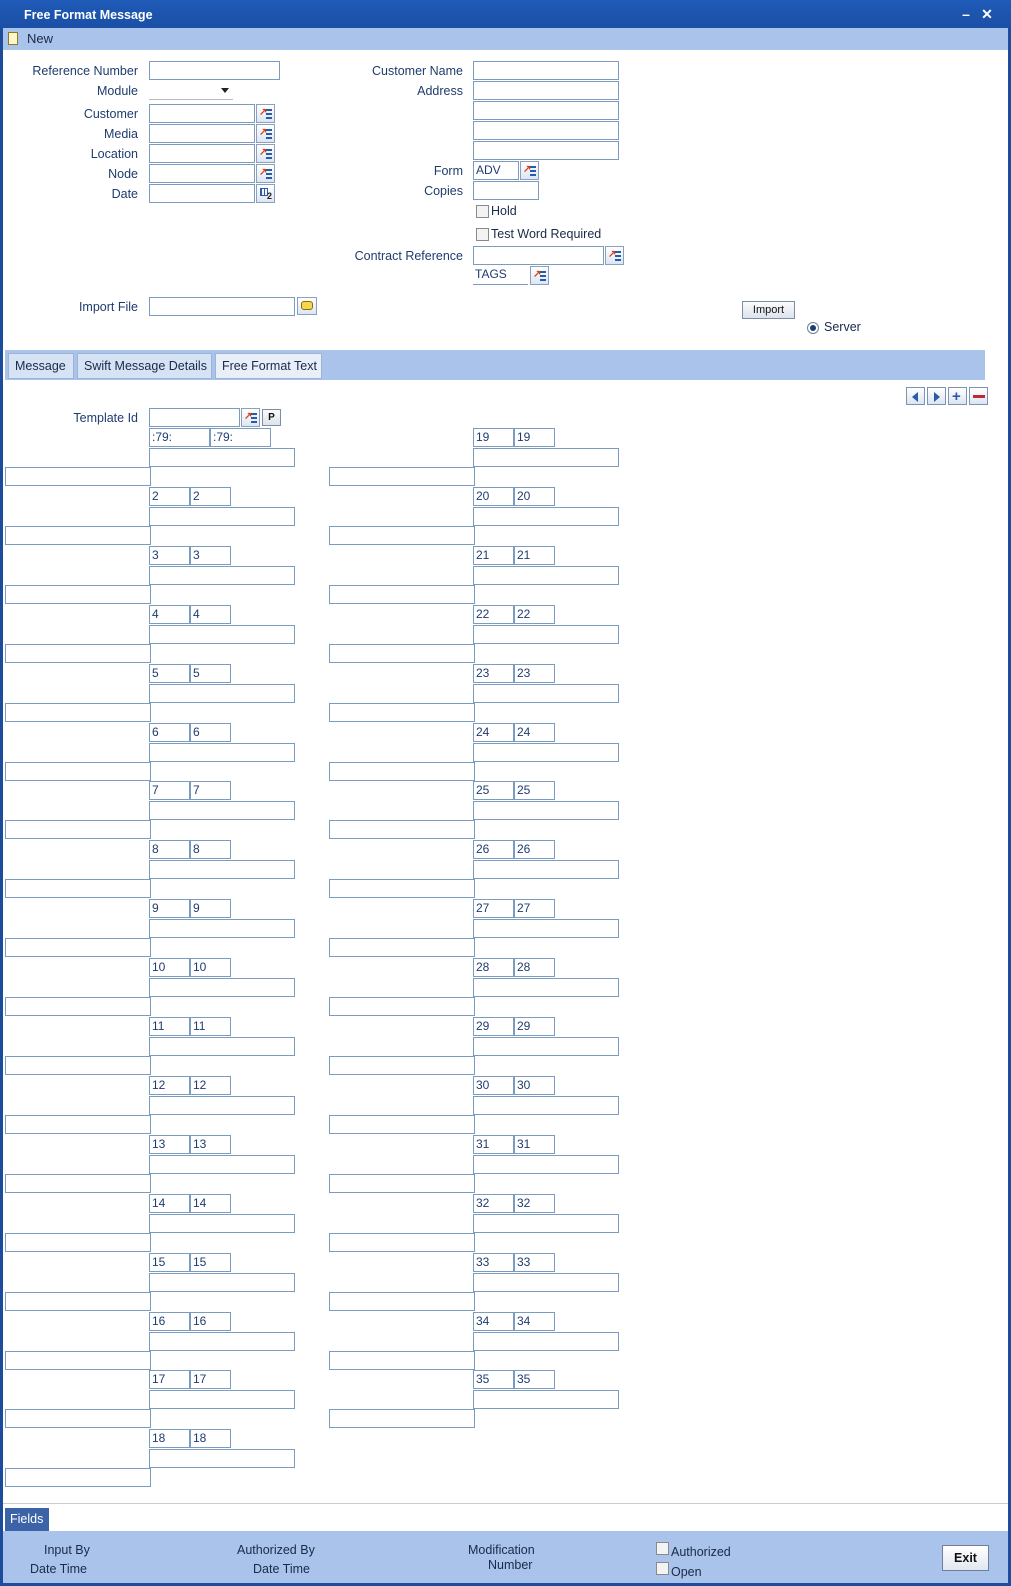  Describe the element at coordinates (915, 396) in the screenshot. I see `previous-icon` at that location.